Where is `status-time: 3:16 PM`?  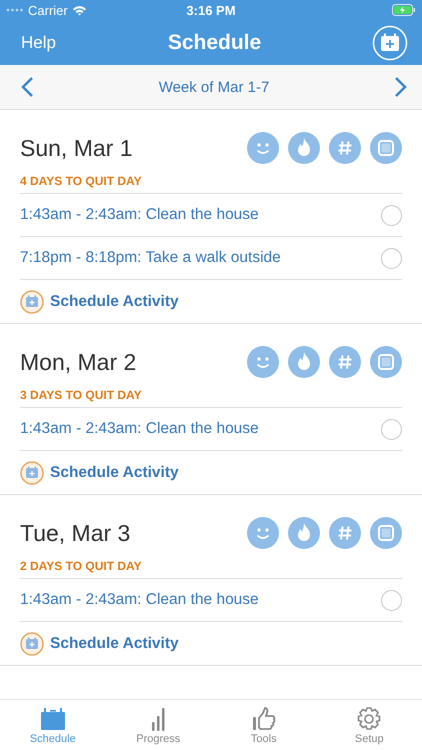
status-time: 3:16 PM is located at coordinates (211, 10).